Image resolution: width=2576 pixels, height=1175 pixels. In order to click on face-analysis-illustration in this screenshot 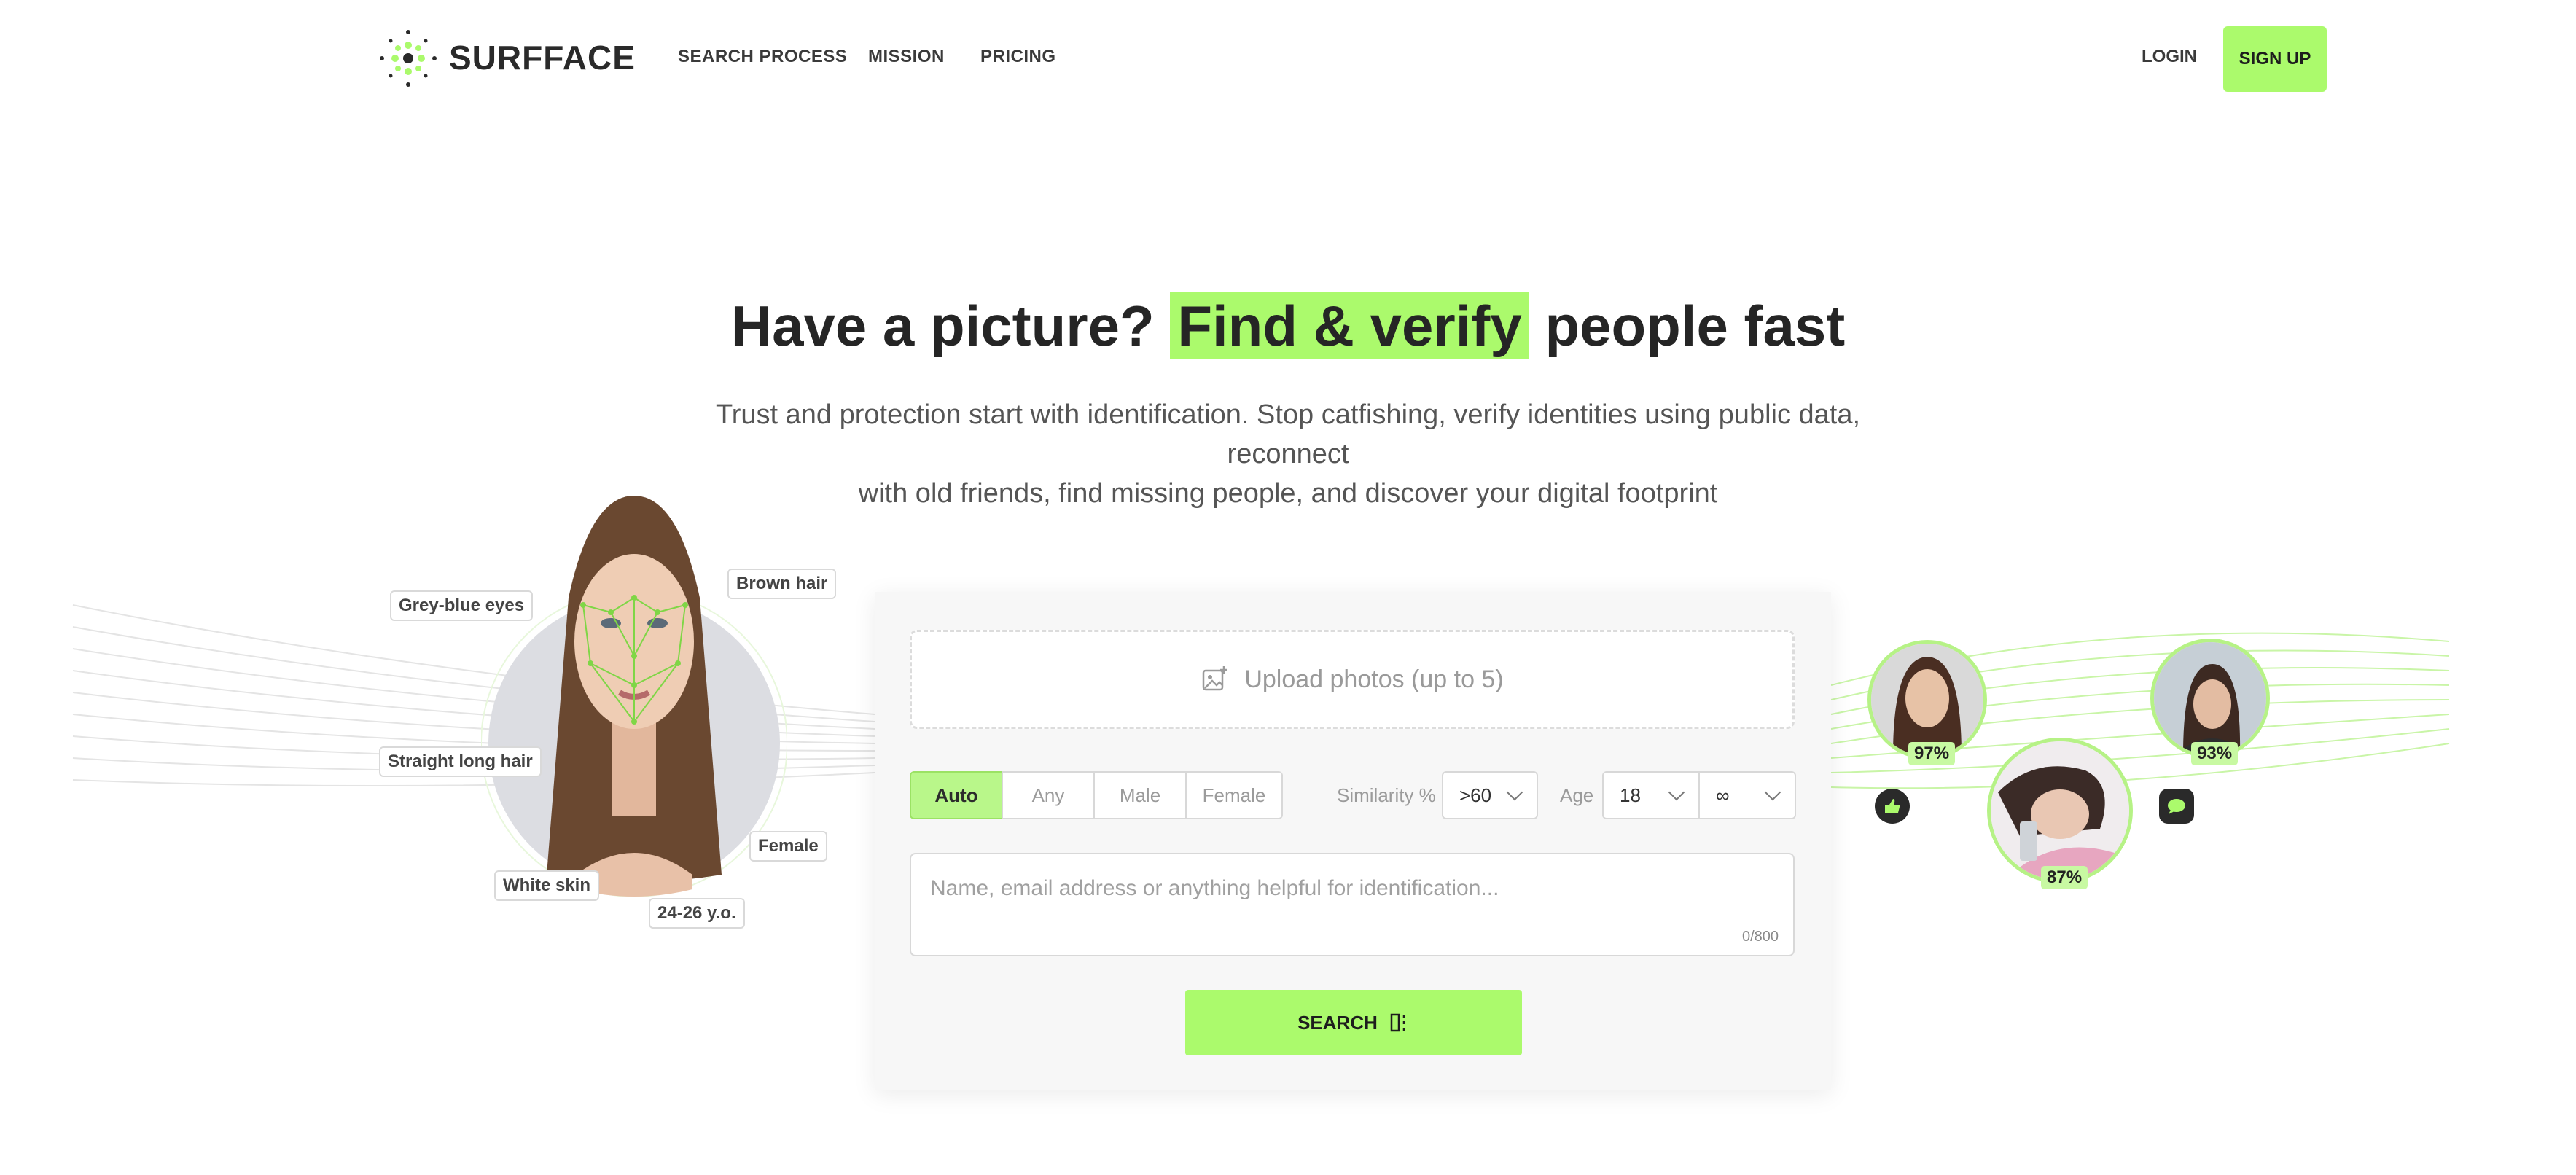, I will do `click(634, 700)`.